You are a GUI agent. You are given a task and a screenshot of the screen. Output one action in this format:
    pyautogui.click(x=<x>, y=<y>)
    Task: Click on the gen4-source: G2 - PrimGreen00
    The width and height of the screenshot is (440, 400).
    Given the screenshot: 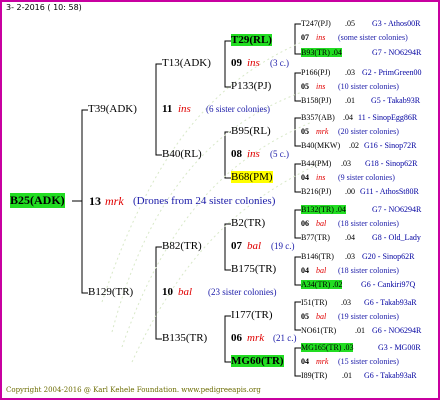 What is the action you would take?
    pyautogui.click(x=392, y=72)
    